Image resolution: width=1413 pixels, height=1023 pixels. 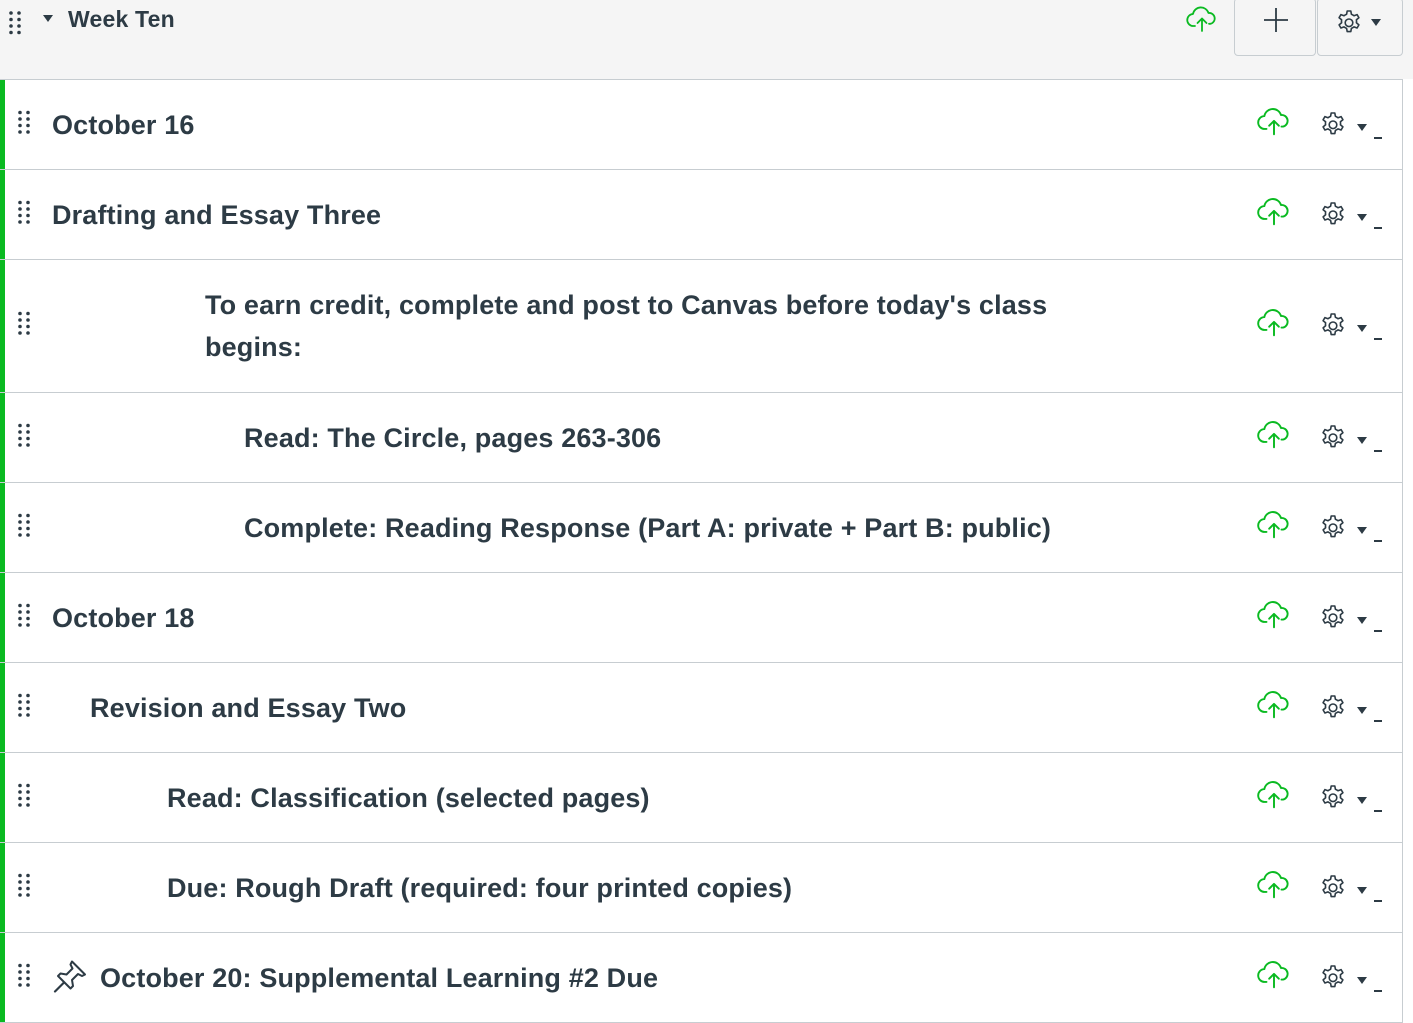 I want to click on module-item-row: October 20: Supplemental Learning #2 Due, so click(x=701, y=978).